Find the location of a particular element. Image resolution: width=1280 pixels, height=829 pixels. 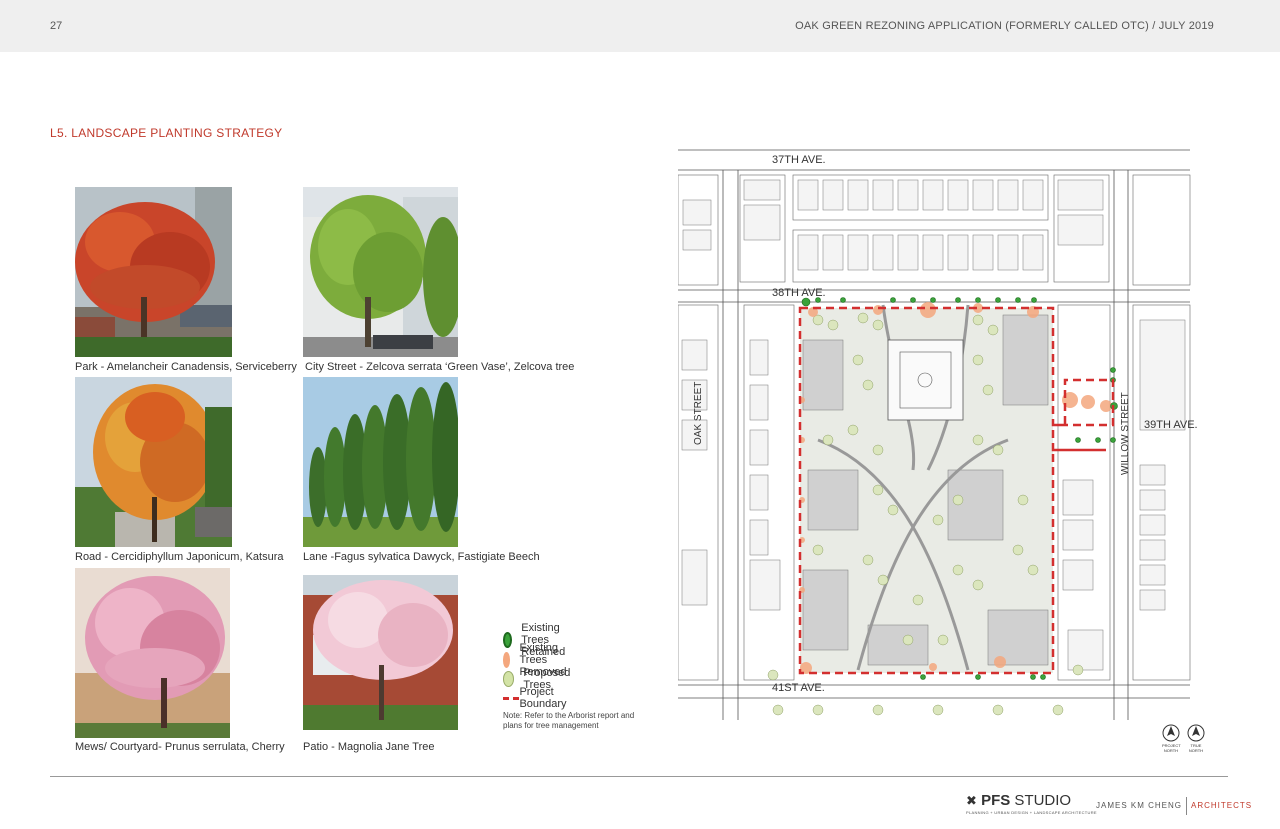

photo-beech is located at coordinates (380, 462).